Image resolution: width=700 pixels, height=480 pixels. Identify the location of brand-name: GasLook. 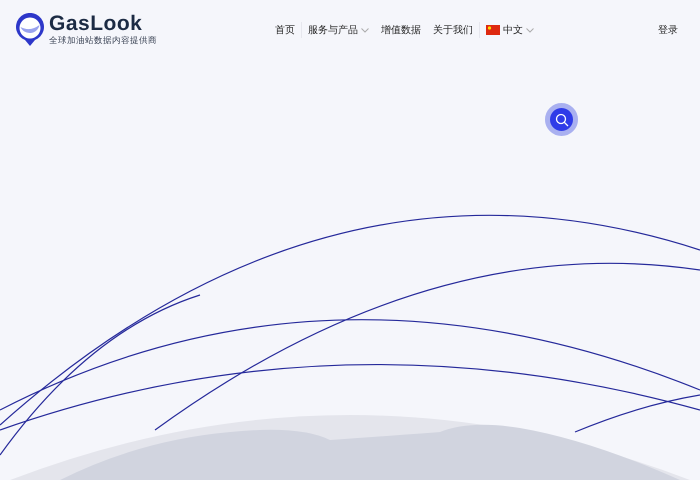
(96, 23).